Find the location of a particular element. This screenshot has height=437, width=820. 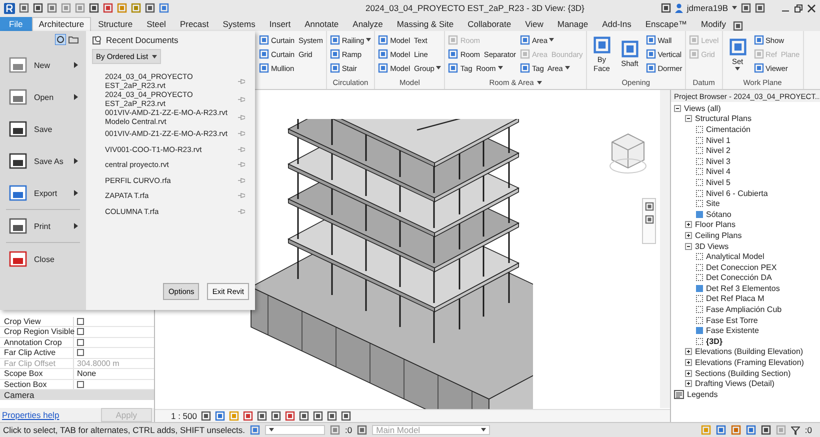

tree-item: Sections (Building Section) is located at coordinates (743, 373).